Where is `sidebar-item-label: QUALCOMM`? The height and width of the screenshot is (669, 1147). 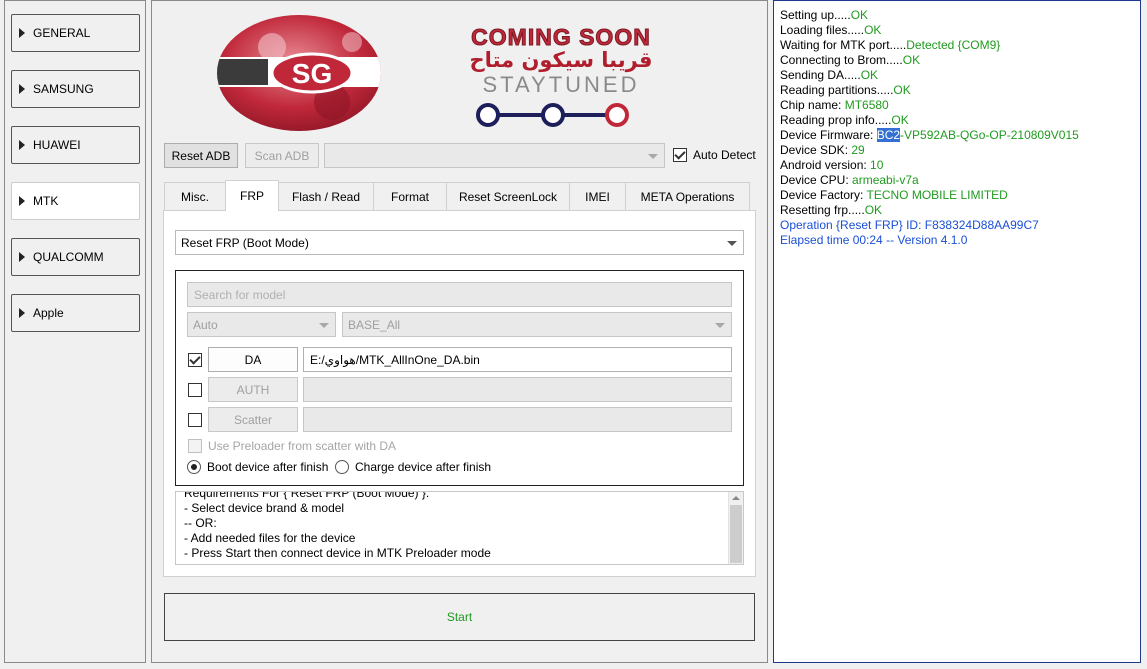
sidebar-item-label: QUALCOMM is located at coordinates (68, 257).